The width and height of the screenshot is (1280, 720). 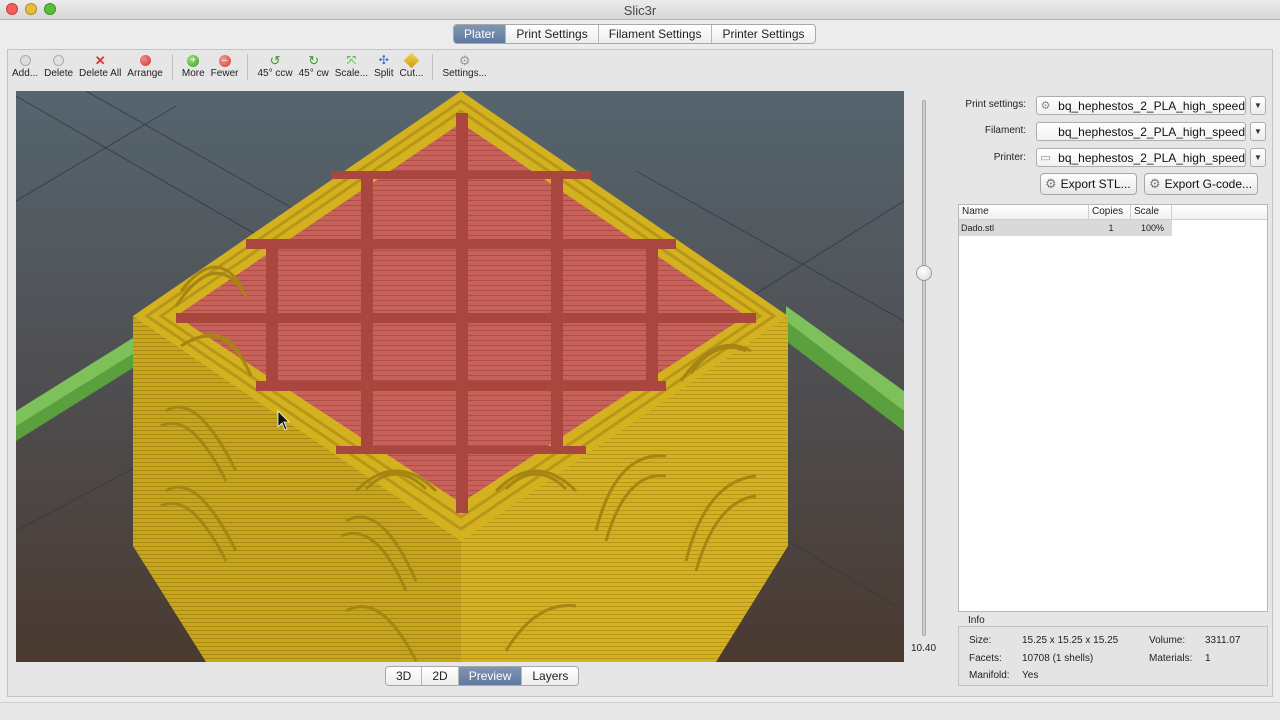 What do you see at coordinates (980, 640) in the screenshot?
I see `size-label: Size:` at bounding box center [980, 640].